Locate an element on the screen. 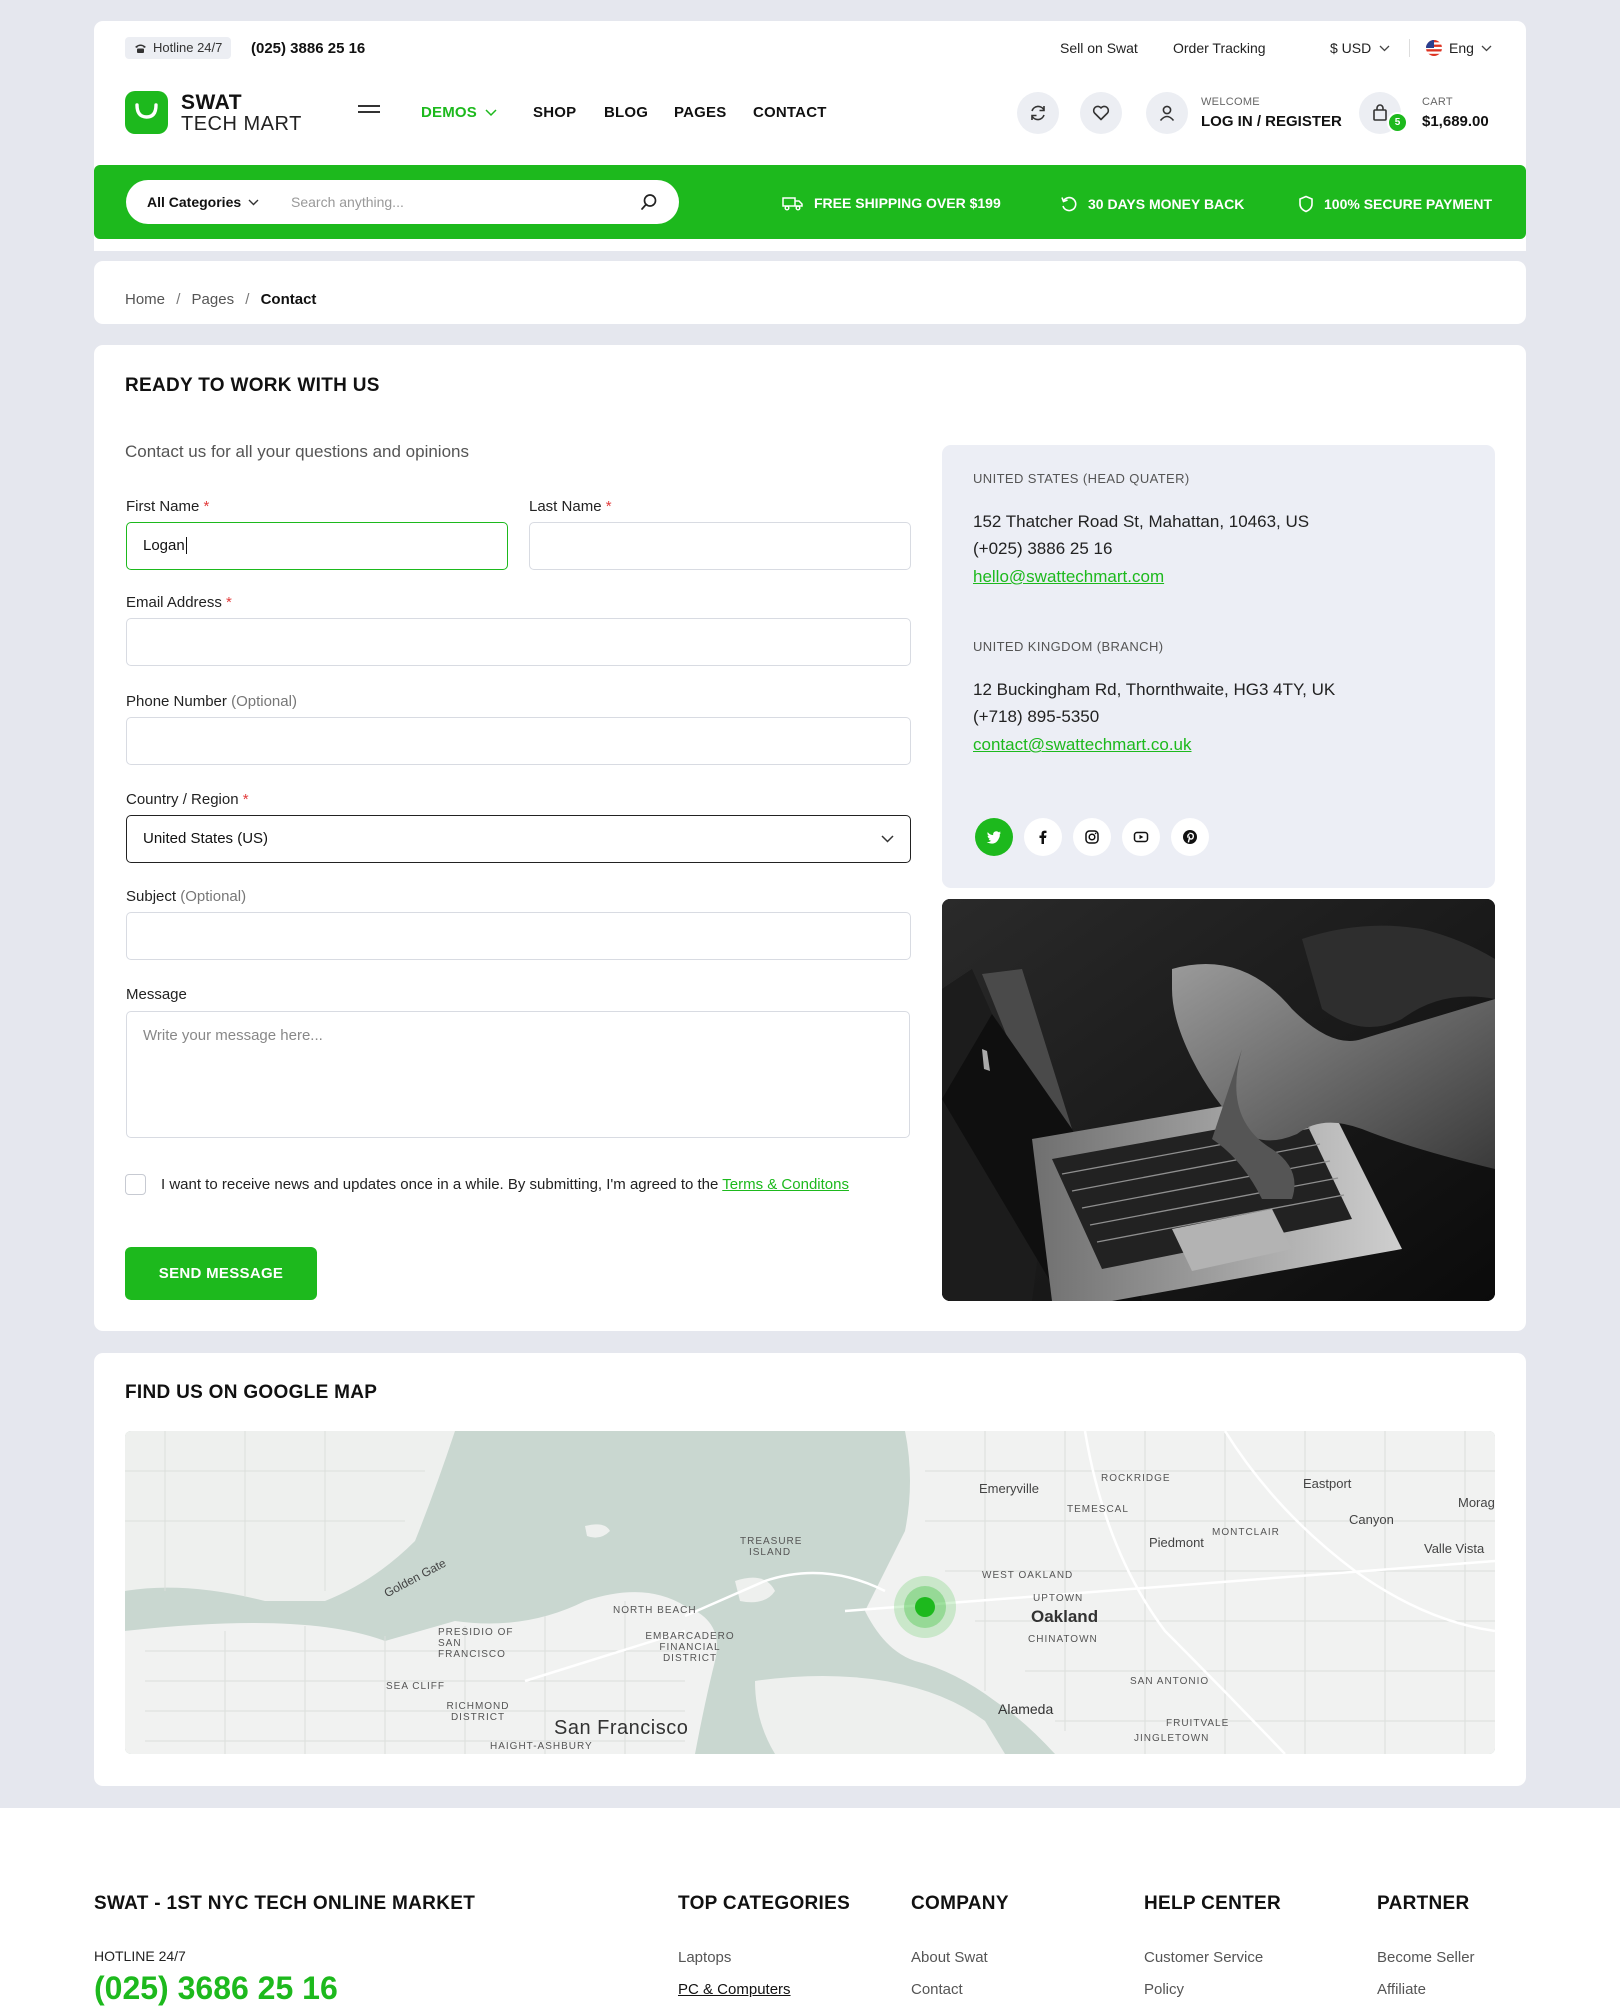  footer-link: Laptops is located at coordinates (704, 1957).